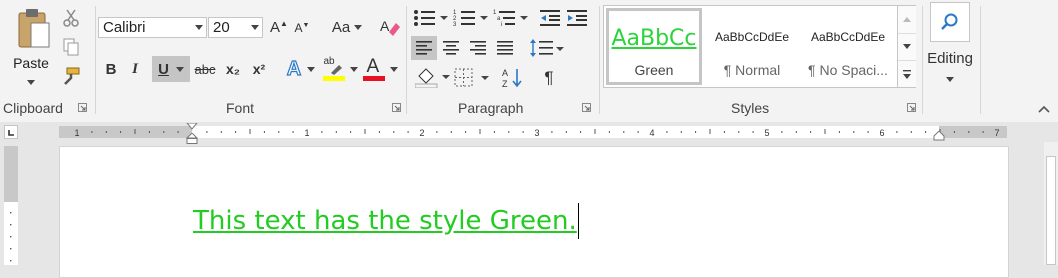  Describe the element at coordinates (396, 107) in the screenshot. I see `font-dialog-launcher-icon` at that location.